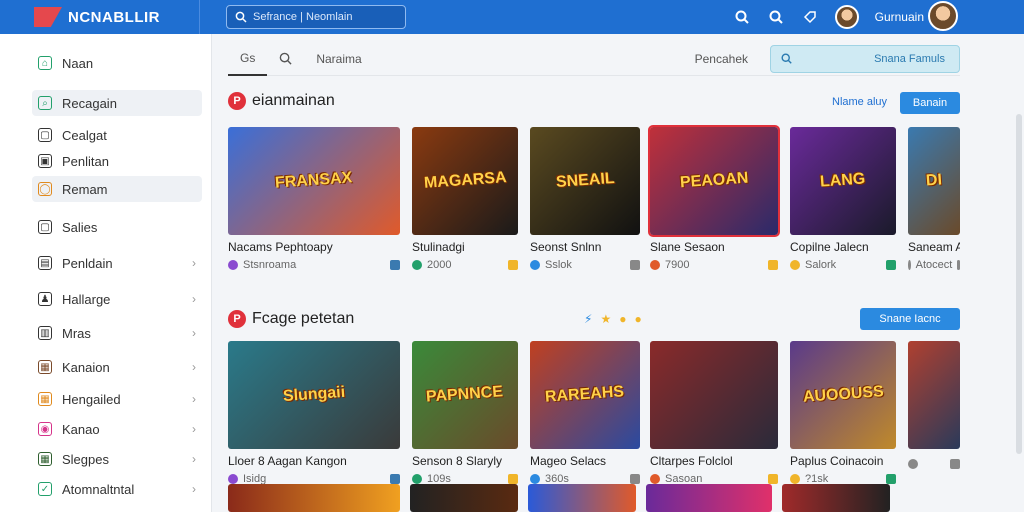 Image resolution: width=1024 pixels, height=512 pixels. I want to click on sidebar-item: ▢ Cealgat, so click(117, 135).